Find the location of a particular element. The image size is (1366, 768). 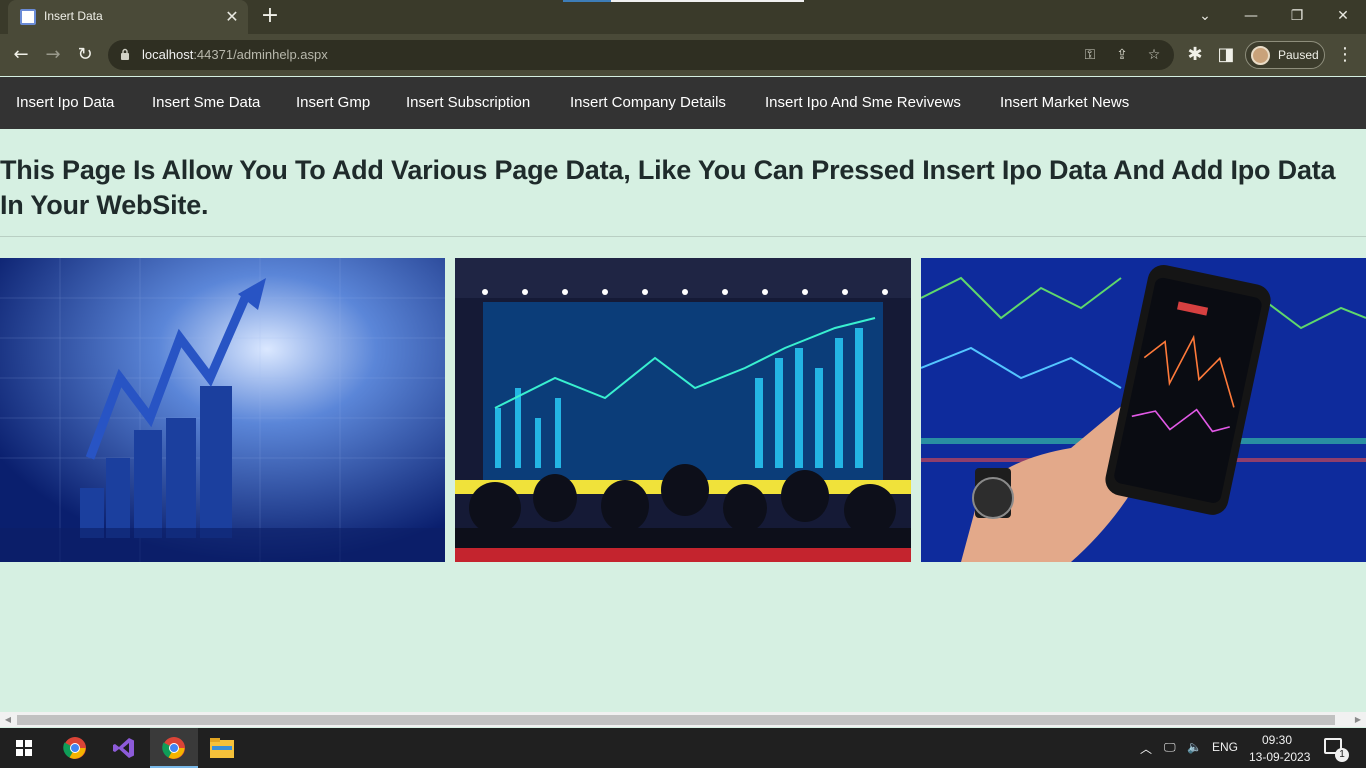

scrollbar-thumb is located at coordinates (676, 720).